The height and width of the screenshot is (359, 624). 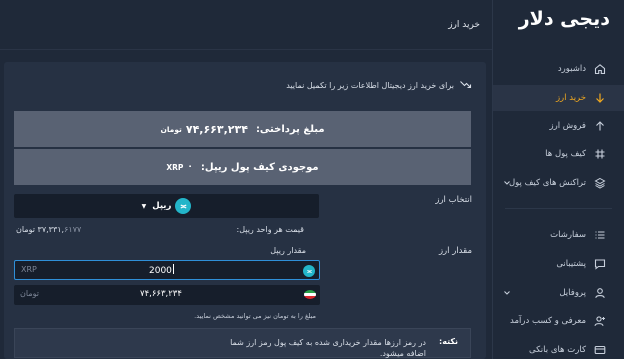 What do you see at coordinates (565, 19) in the screenshot?
I see `app-logo: دیجی دلار` at bounding box center [565, 19].